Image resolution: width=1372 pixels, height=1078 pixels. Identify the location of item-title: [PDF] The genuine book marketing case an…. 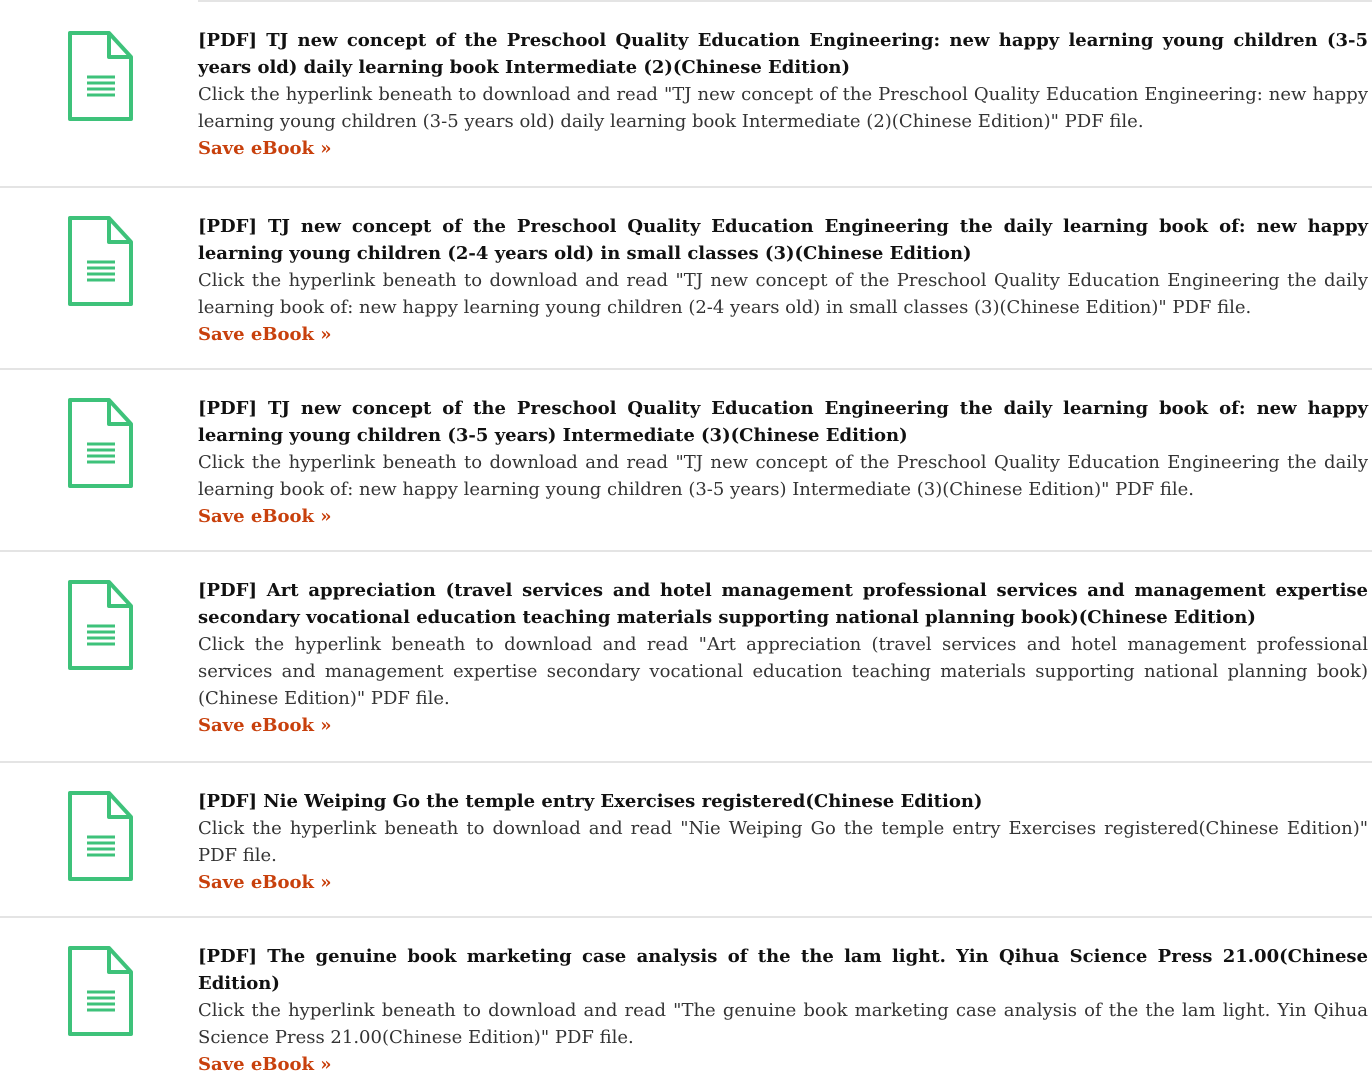
(783, 970).